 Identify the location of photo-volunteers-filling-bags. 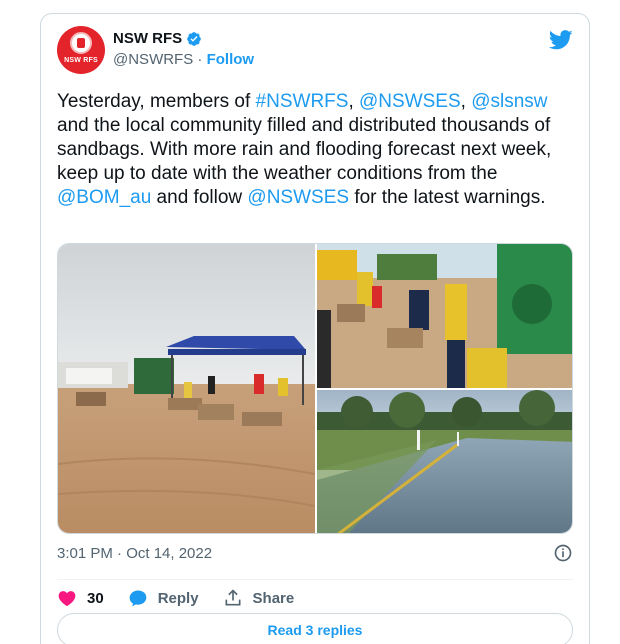
(444, 316).